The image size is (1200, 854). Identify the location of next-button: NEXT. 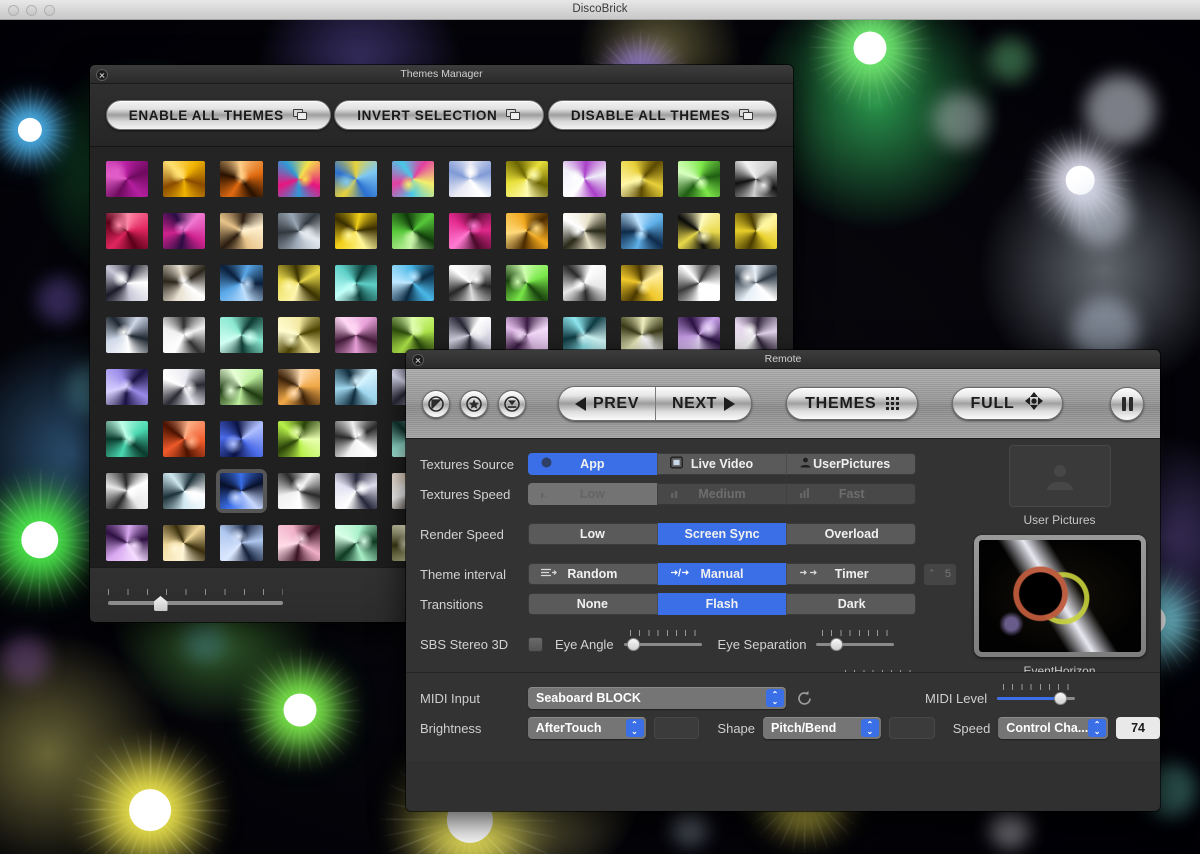
(703, 403).